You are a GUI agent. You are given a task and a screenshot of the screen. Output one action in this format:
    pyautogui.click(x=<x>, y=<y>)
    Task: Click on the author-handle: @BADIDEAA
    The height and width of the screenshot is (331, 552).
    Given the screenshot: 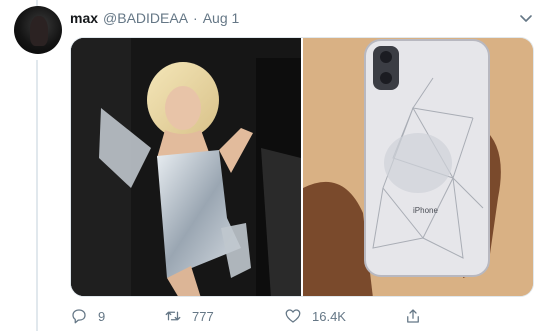 What is the action you would take?
    pyautogui.click(x=145, y=18)
    